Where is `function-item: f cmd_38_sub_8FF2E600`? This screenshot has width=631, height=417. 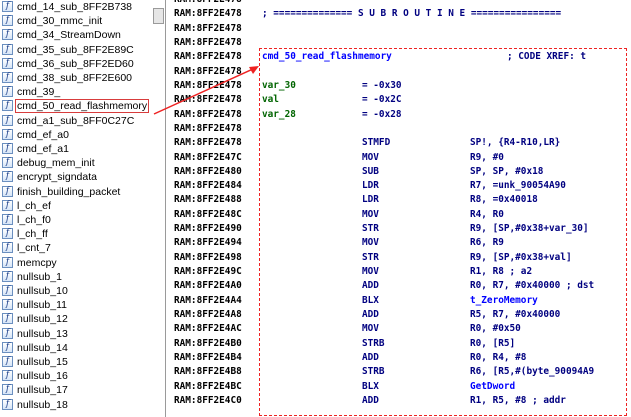
function-item: f cmd_38_sub_8FF2E600 is located at coordinates (82, 78).